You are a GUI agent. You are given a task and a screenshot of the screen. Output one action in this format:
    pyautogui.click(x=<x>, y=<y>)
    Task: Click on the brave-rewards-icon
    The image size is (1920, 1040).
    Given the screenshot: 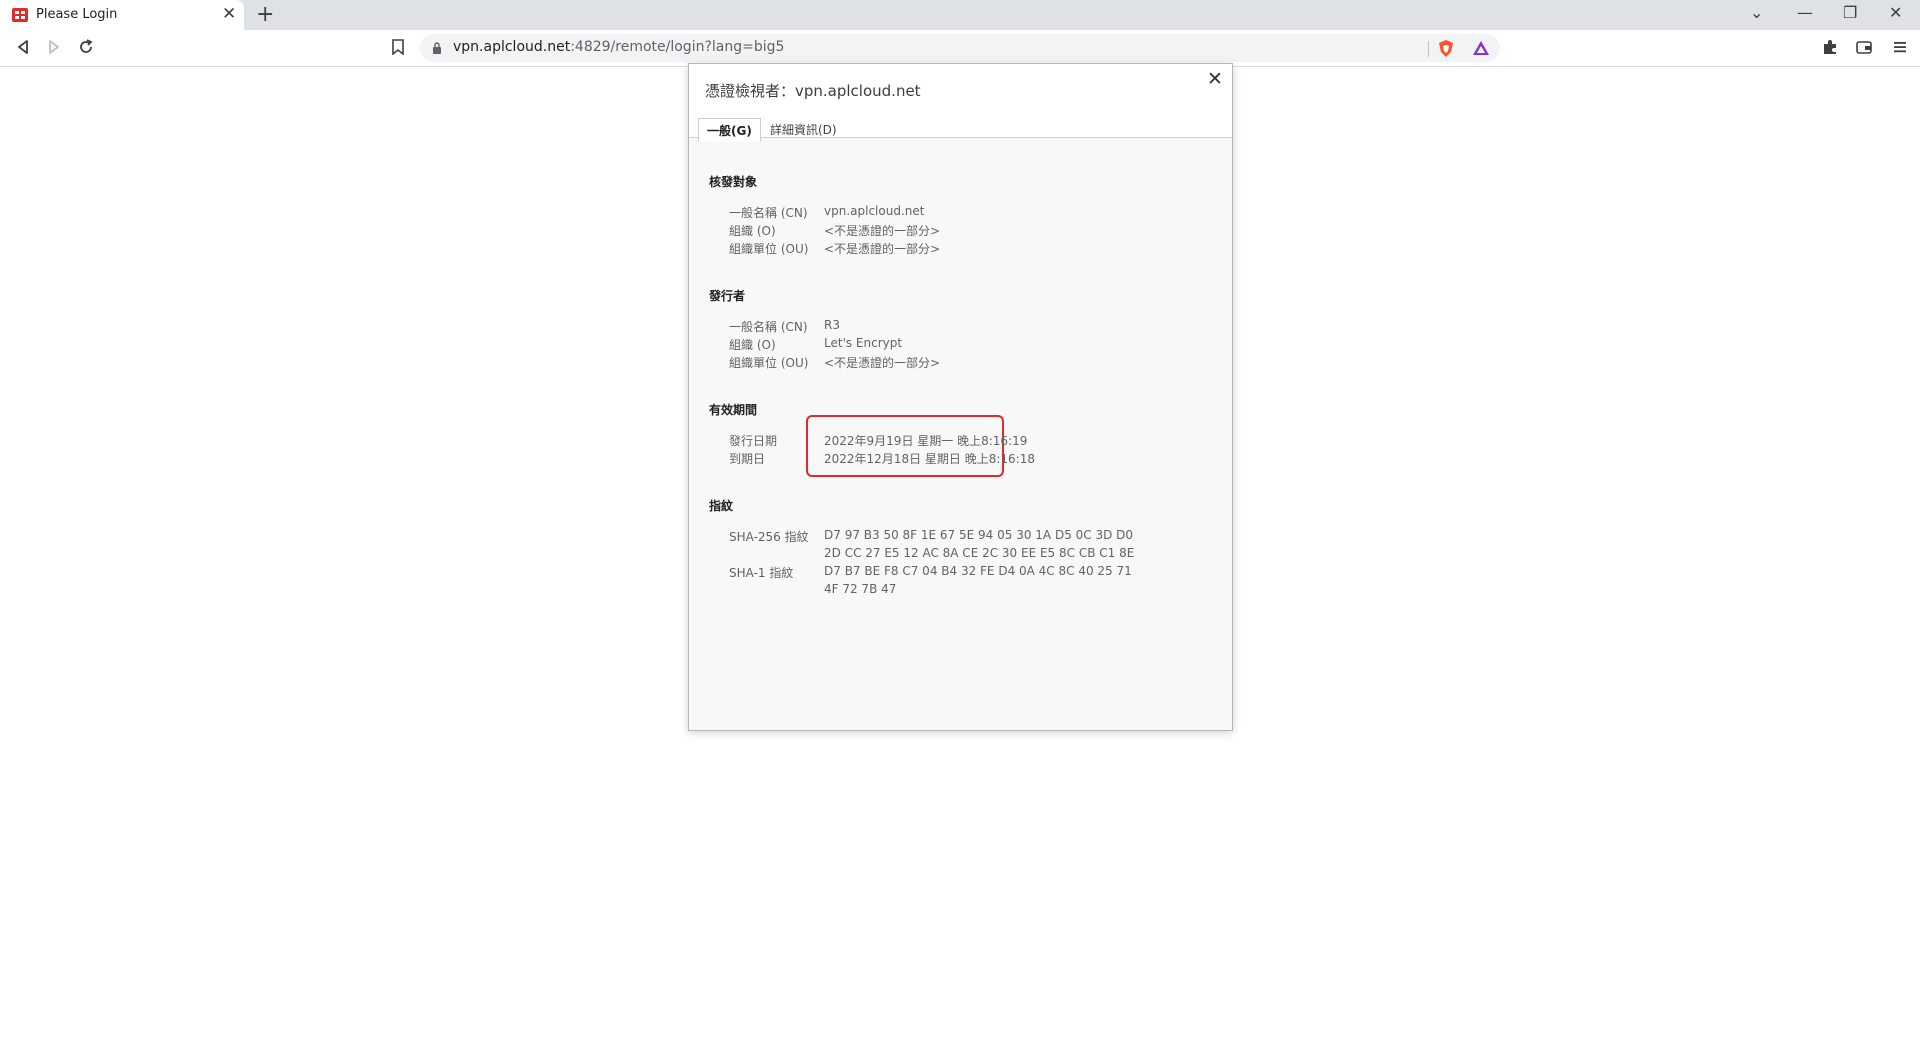 What is the action you would take?
    pyautogui.click(x=1481, y=48)
    